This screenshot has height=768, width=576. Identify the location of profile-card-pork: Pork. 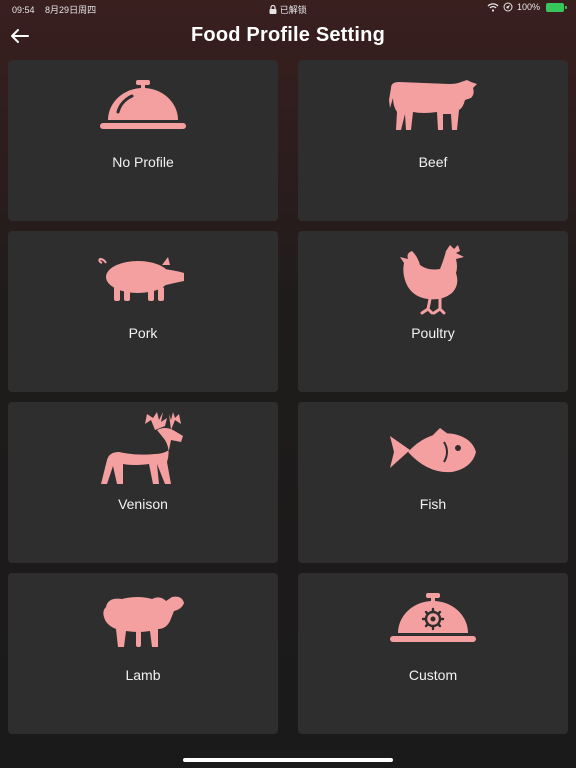
(143, 311).